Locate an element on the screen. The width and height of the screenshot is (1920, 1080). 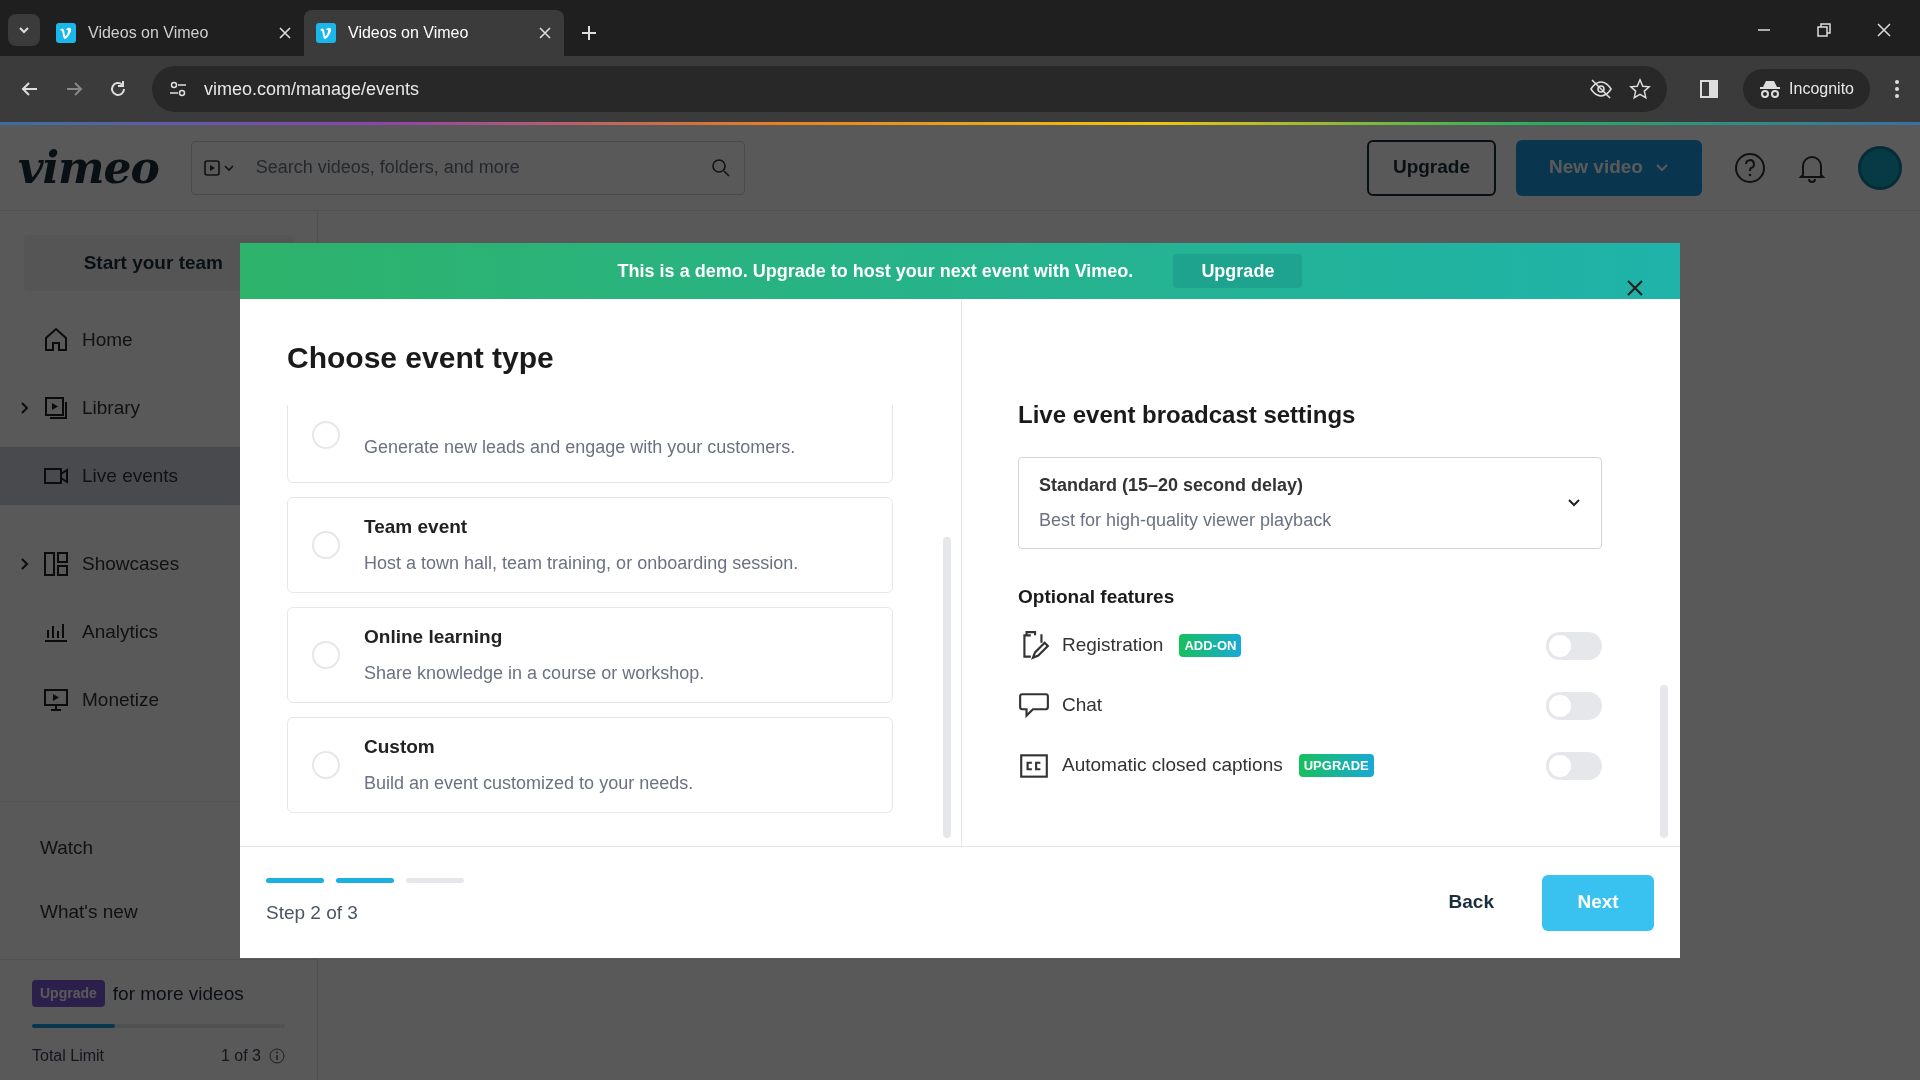
new-tab-icon is located at coordinates (589, 33).